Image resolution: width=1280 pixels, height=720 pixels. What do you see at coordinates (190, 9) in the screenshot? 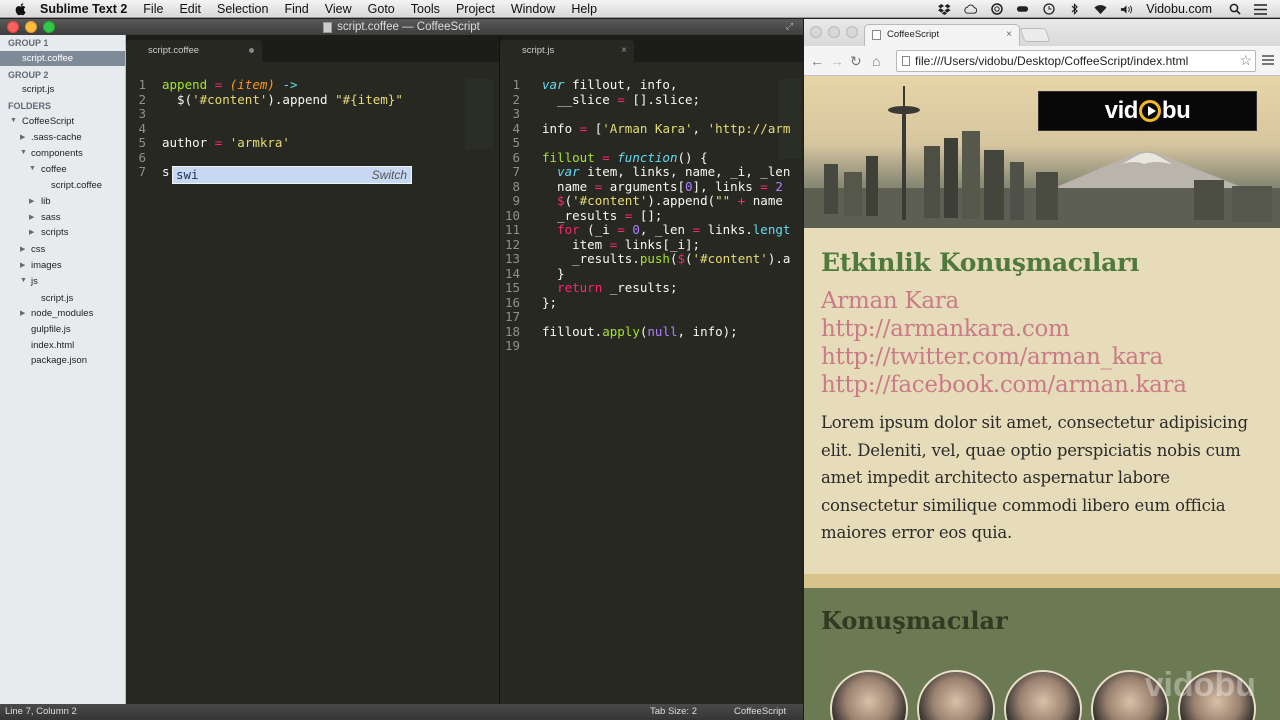
I see `menu-edit: Edit` at bounding box center [190, 9].